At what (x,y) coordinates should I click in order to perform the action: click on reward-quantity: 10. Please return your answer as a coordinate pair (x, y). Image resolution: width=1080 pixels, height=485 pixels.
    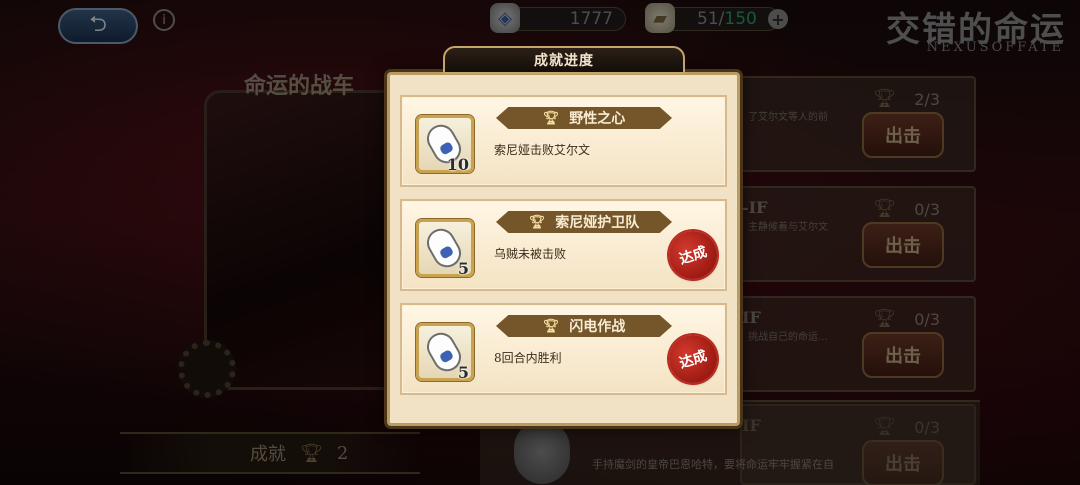
    Looking at the image, I should click on (457, 164).